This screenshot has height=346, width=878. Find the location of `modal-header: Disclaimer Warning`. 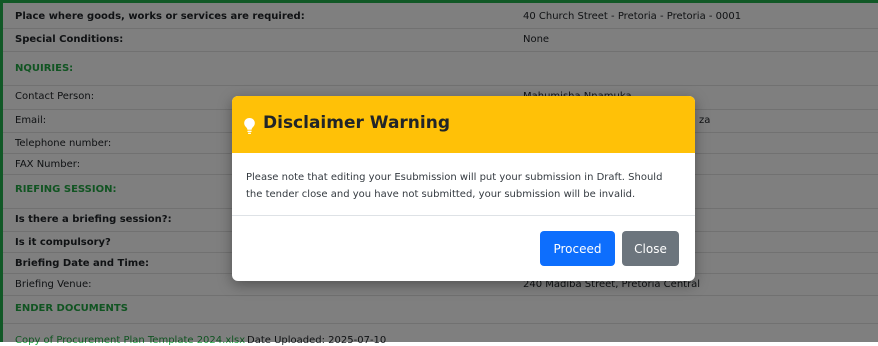

modal-header: Disclaimer Warning is located at coordinates (463, 124).